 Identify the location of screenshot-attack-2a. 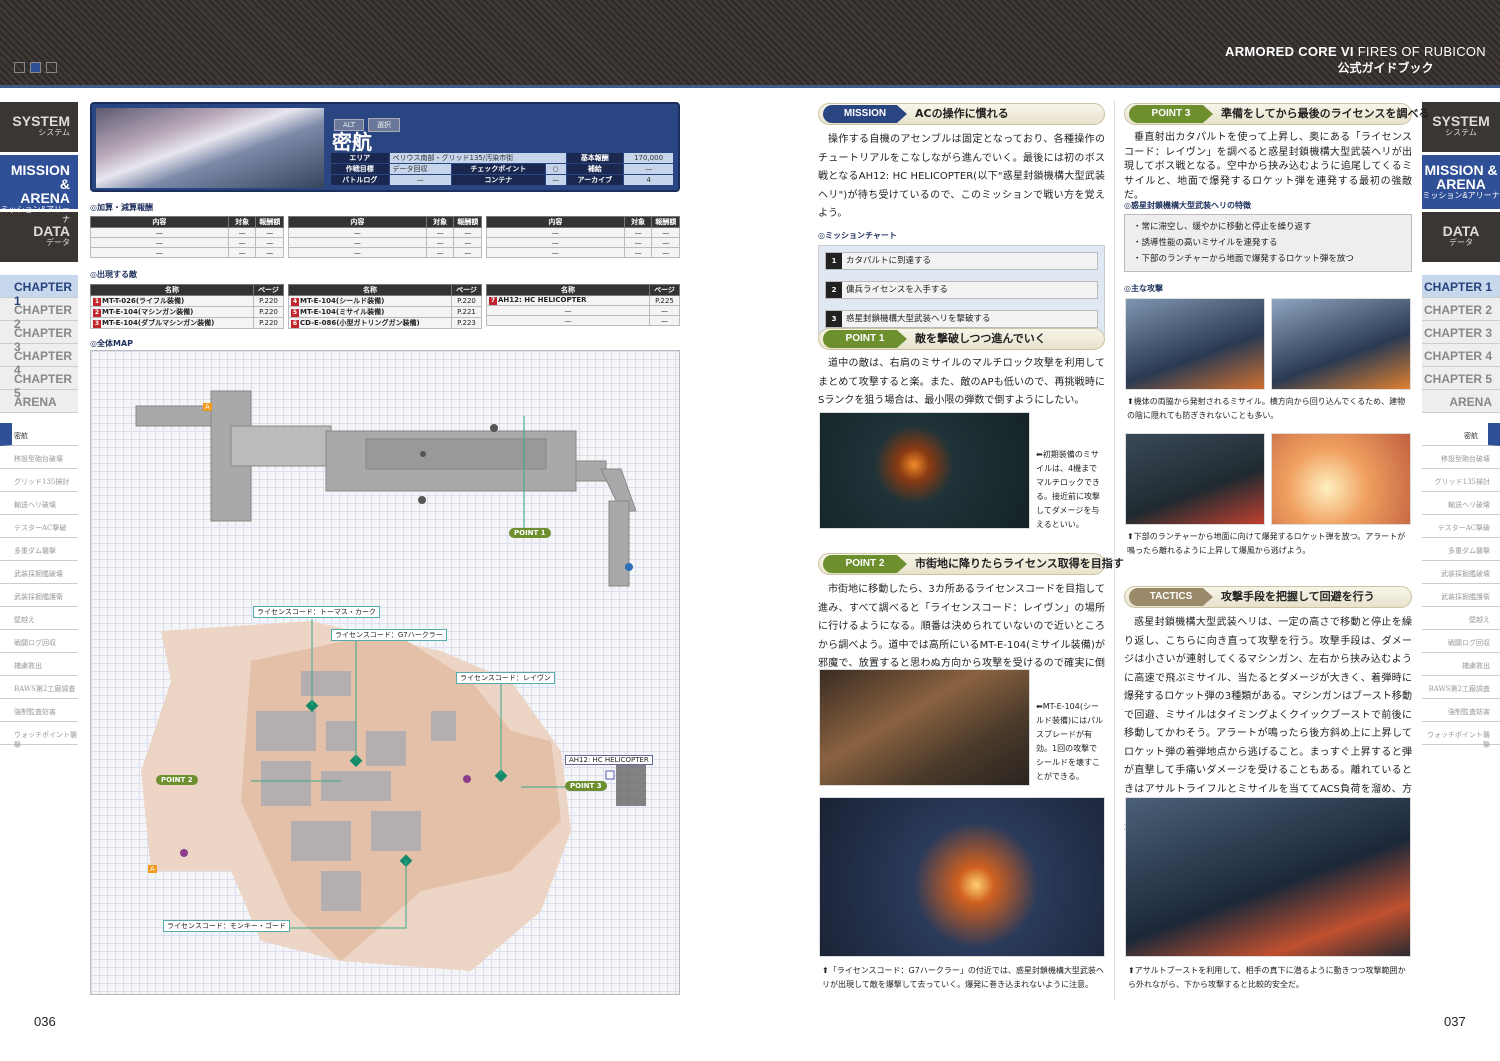
(1195, 479).